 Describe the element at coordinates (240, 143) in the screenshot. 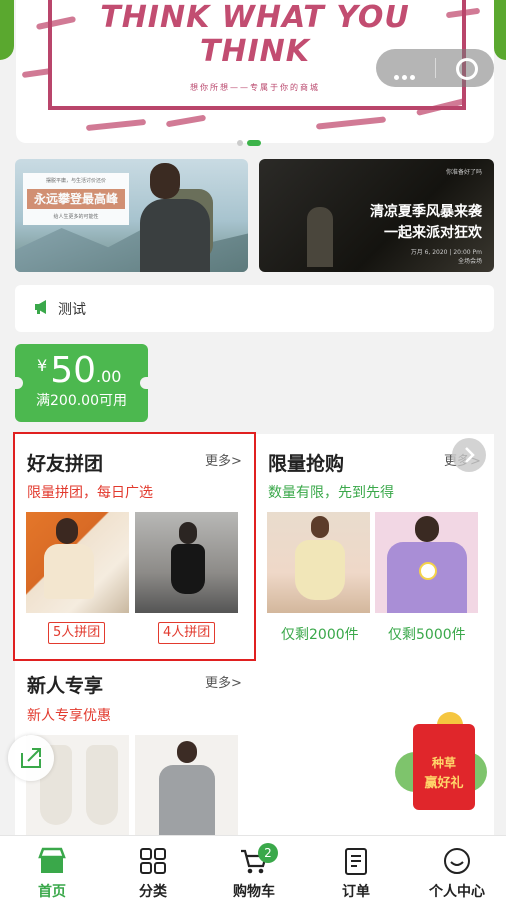

I see `pagination-dot` at that location.